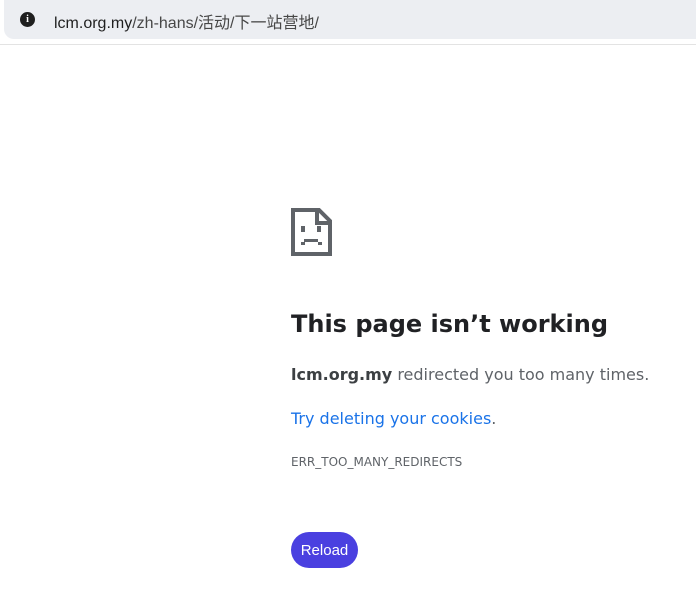 This screenshot has height=610, width=696. Describe the element at coordinates (342, 374) in the screenshot. I see `error-host: lcm.org.my` at that location.